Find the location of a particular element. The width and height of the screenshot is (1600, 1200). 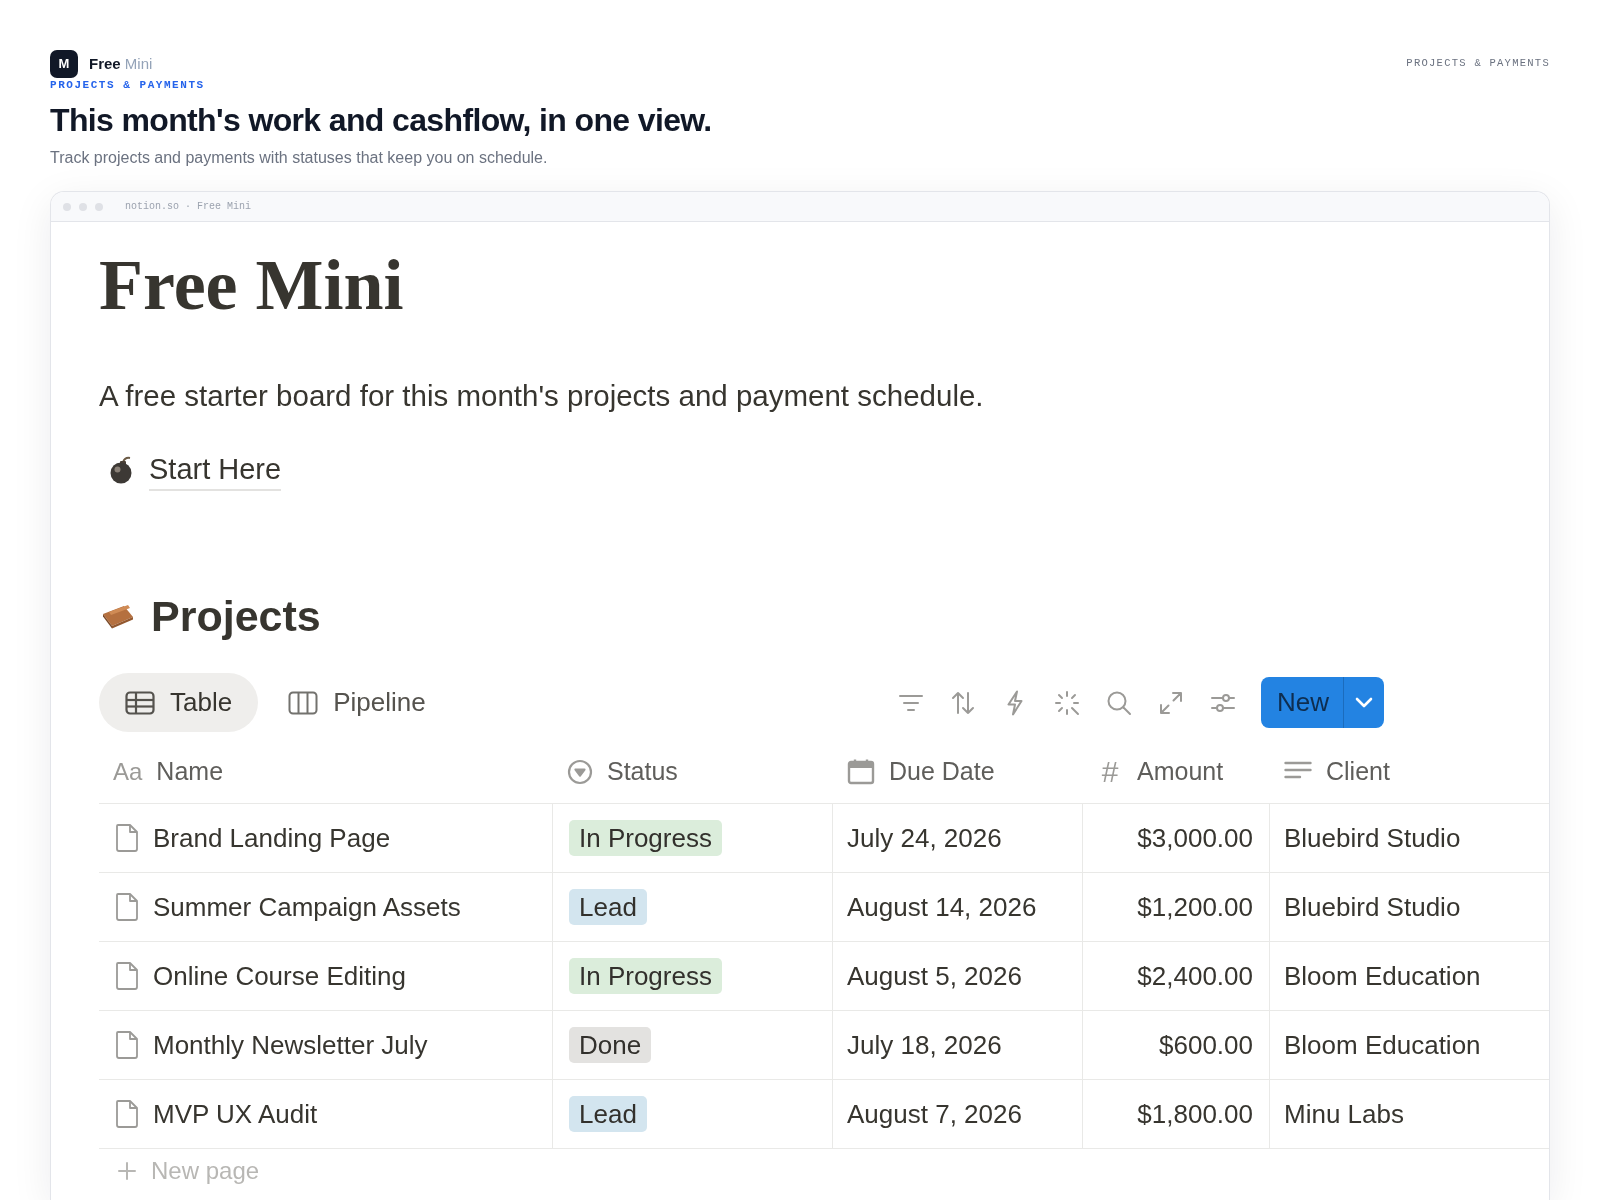

plus-icon is located at coordinates (127, 1171).